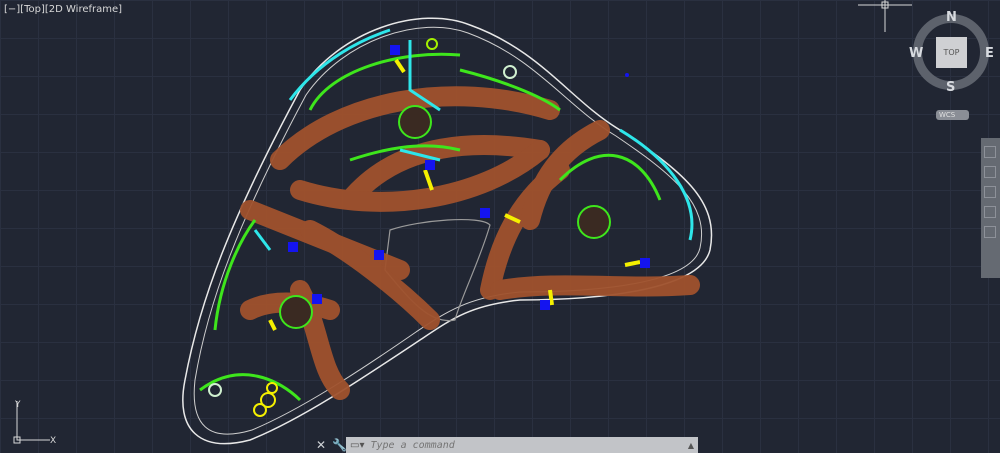  I want to click on ucs-icon: Y X, so click(34, 423).